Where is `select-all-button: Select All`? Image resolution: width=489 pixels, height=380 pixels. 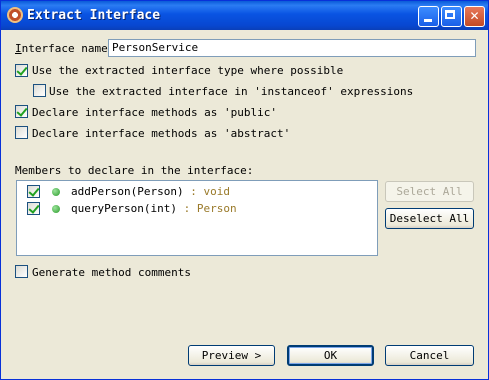 select-all-button: Select All is located at coordinates (429, 191).